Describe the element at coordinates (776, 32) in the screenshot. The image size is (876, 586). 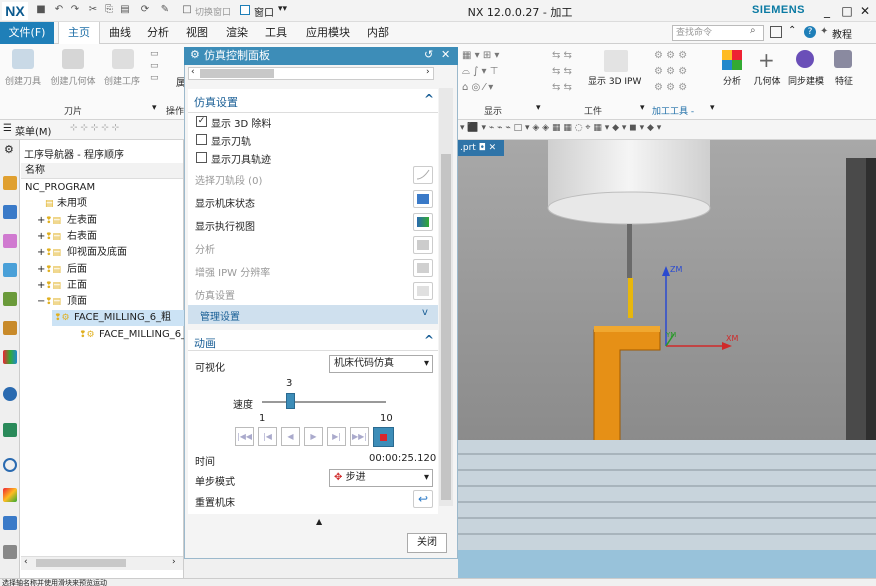
I see `layout-icon` at that location.